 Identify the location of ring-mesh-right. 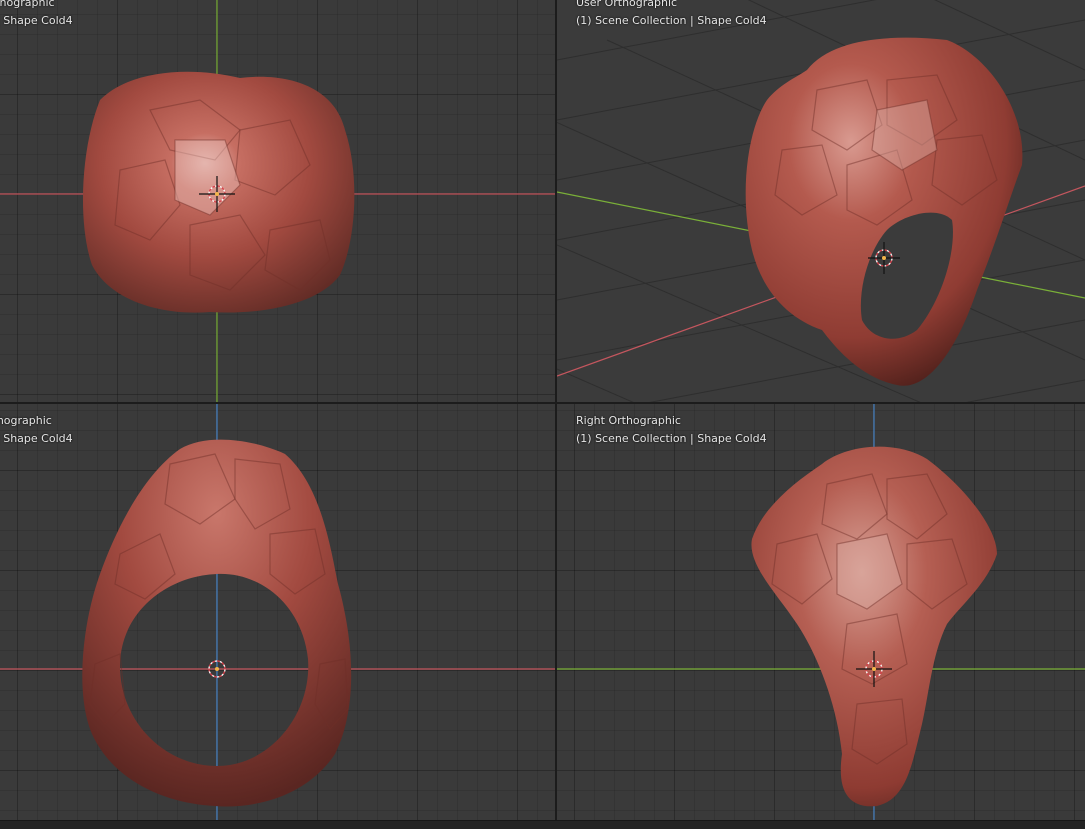
(874, 626).